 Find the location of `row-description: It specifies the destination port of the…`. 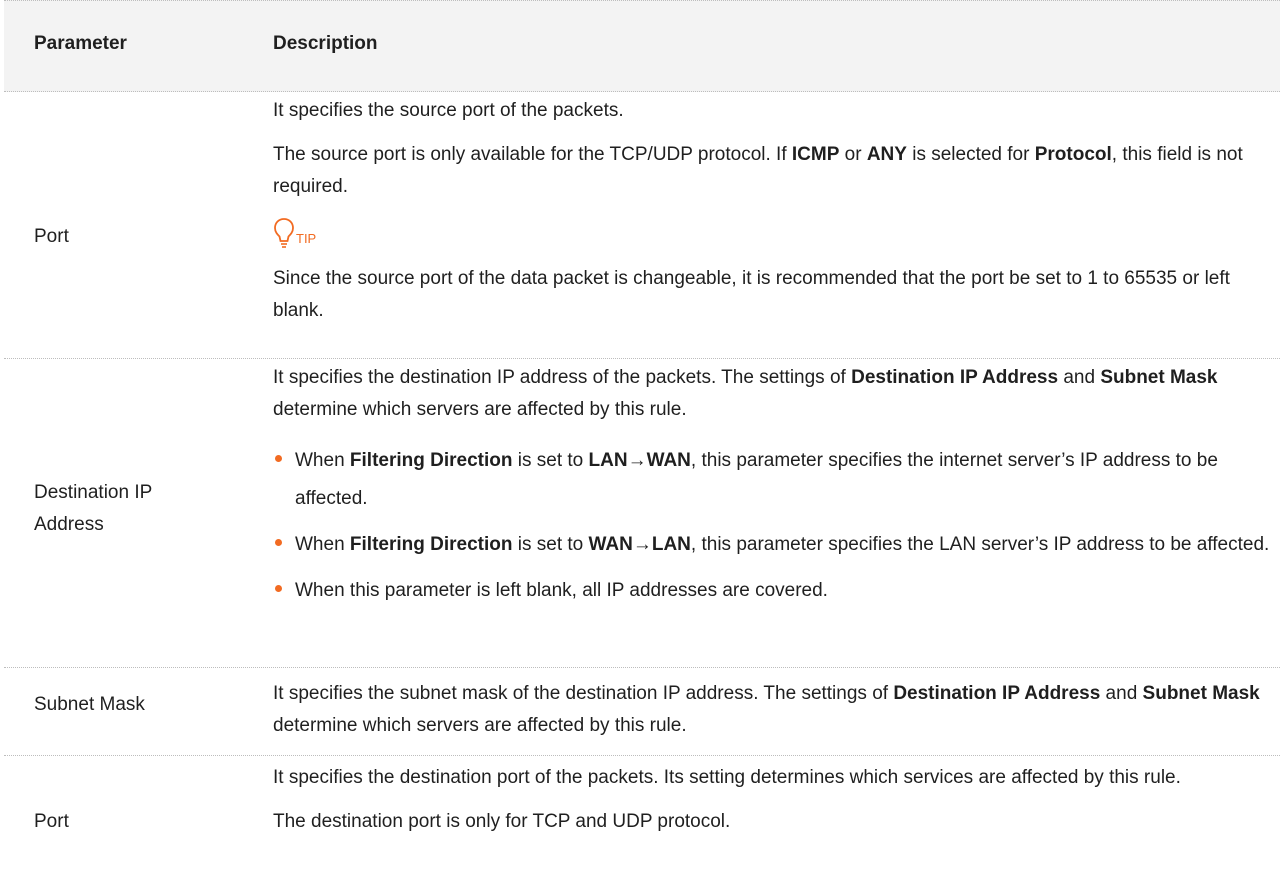

row-description: It specifies the destination port of the… is located at coordinates (773, 800).